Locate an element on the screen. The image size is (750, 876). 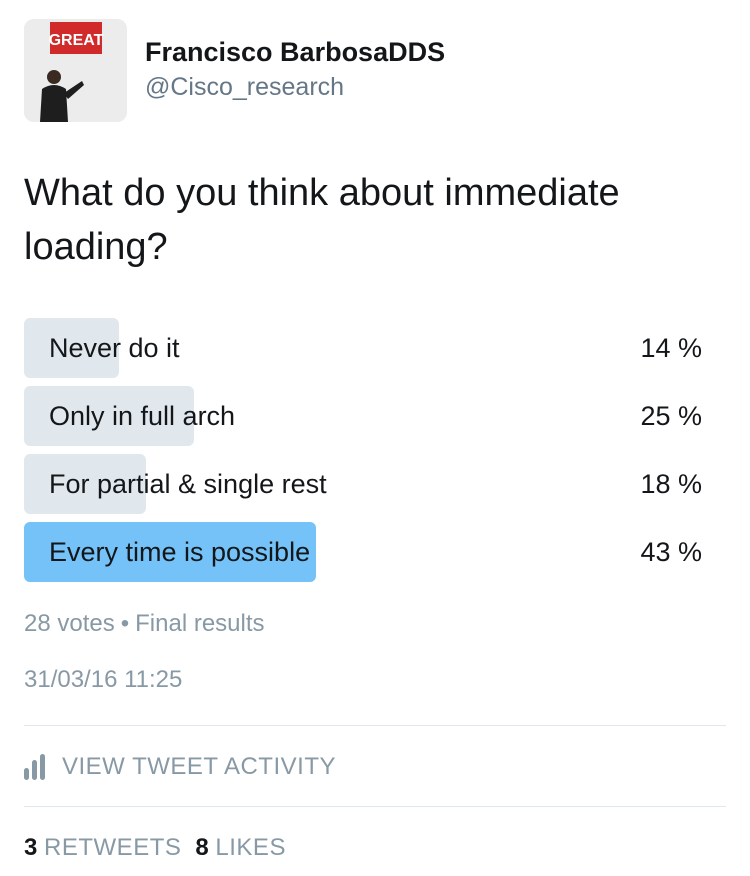
poll-choice-percent: 43 % is located at coordinates (671, 552).